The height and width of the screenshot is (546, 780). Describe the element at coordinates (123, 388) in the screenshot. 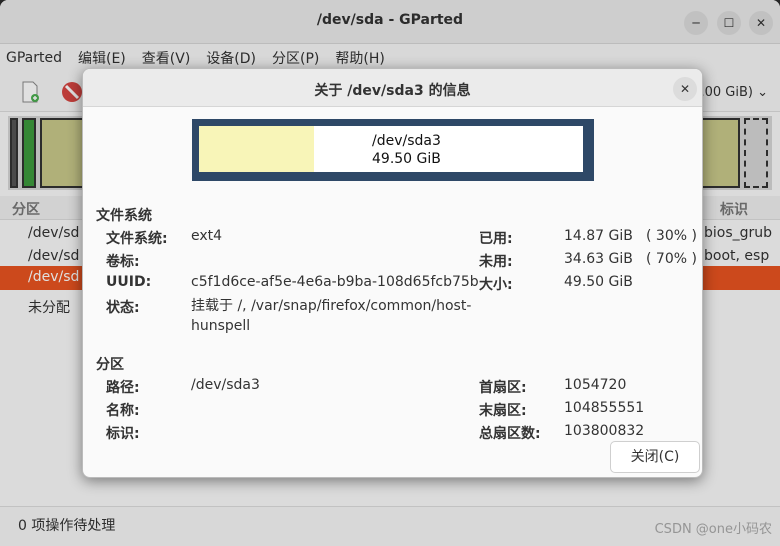

I see `path-label: 路径:` at that location.